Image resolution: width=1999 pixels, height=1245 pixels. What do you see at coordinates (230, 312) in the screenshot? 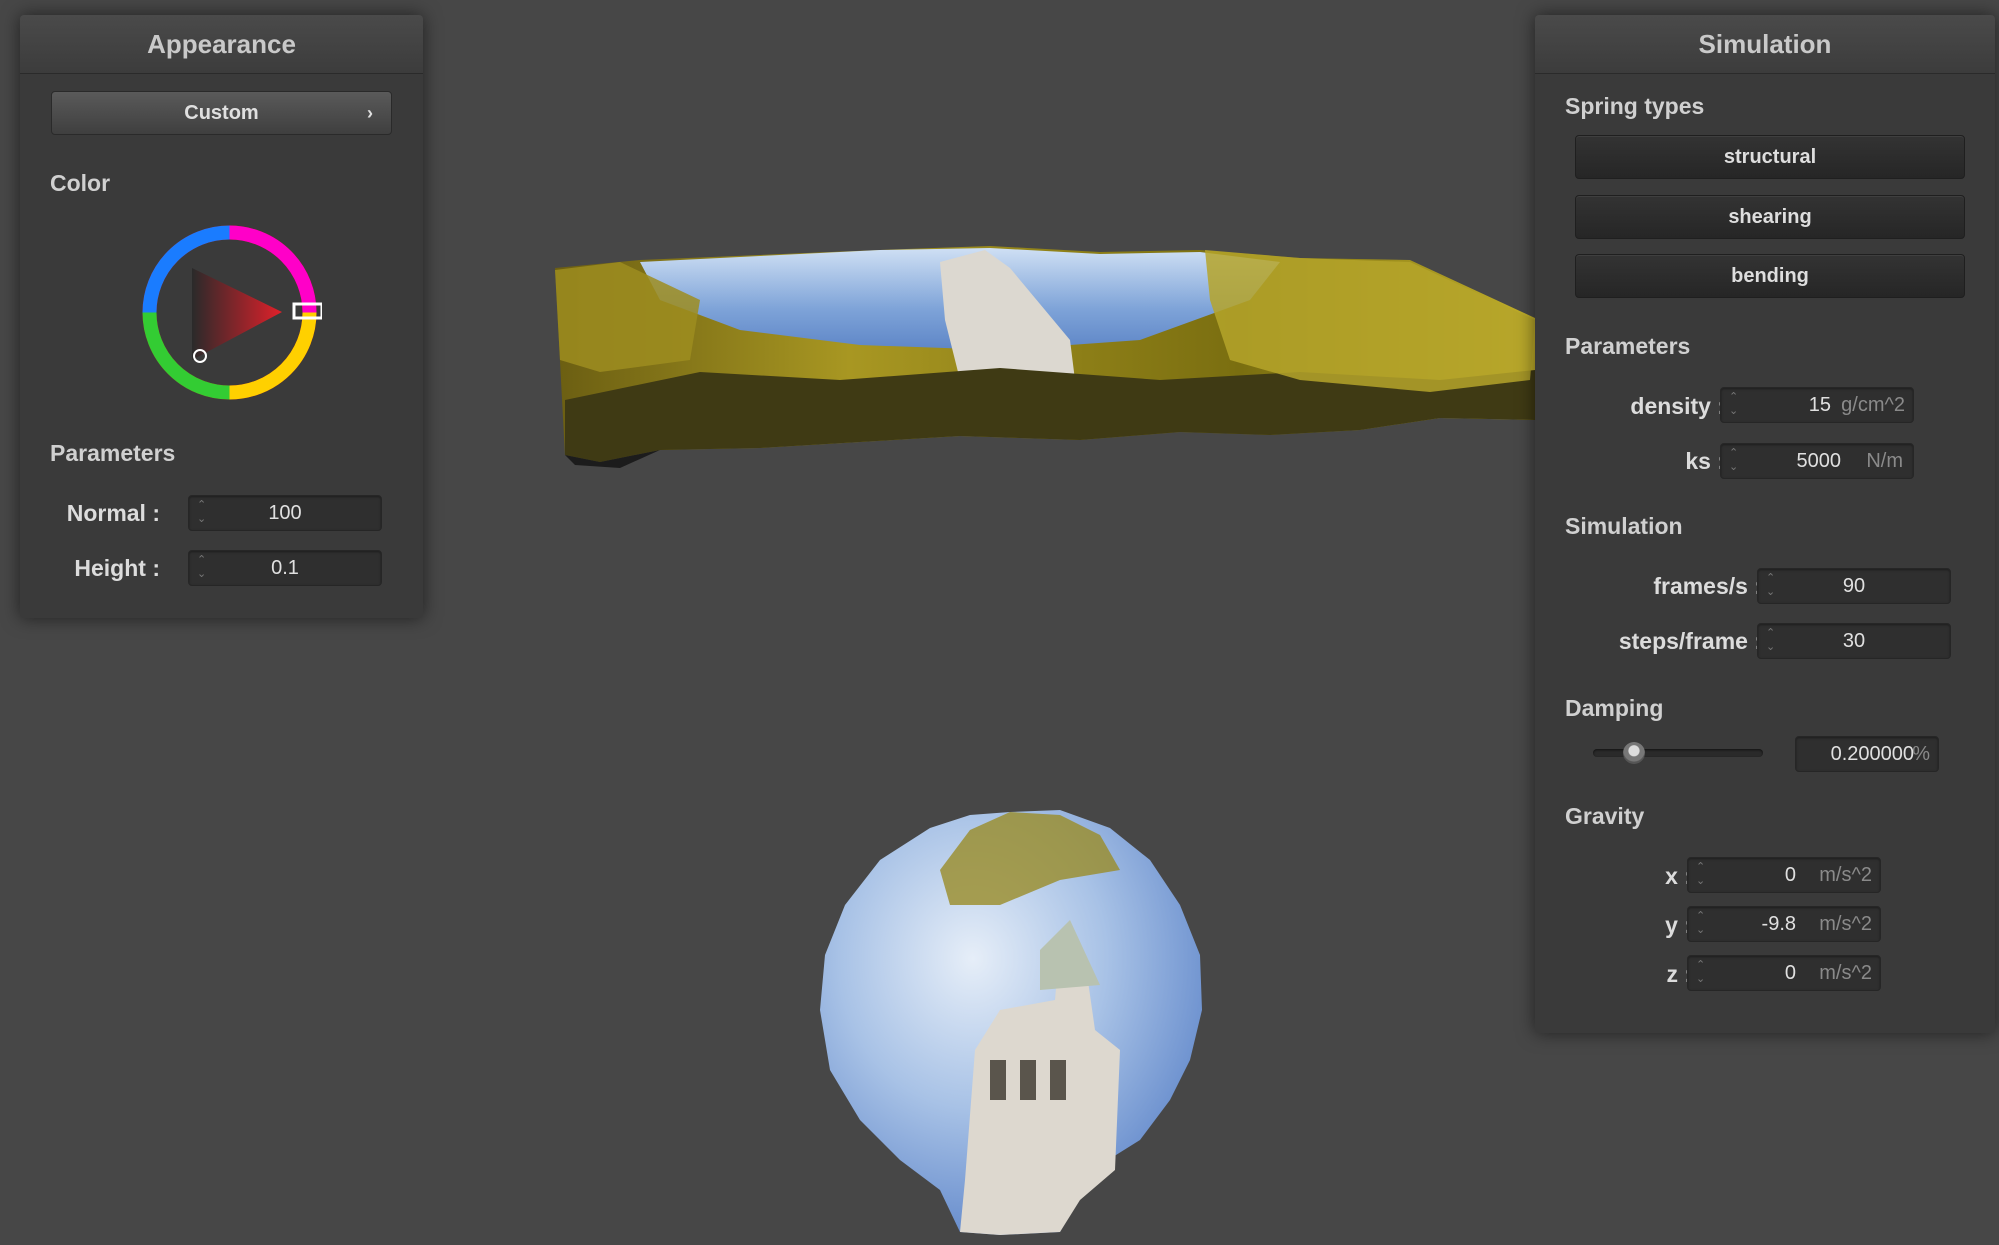
I see `color-wheel` at bounding box center [230, 312].